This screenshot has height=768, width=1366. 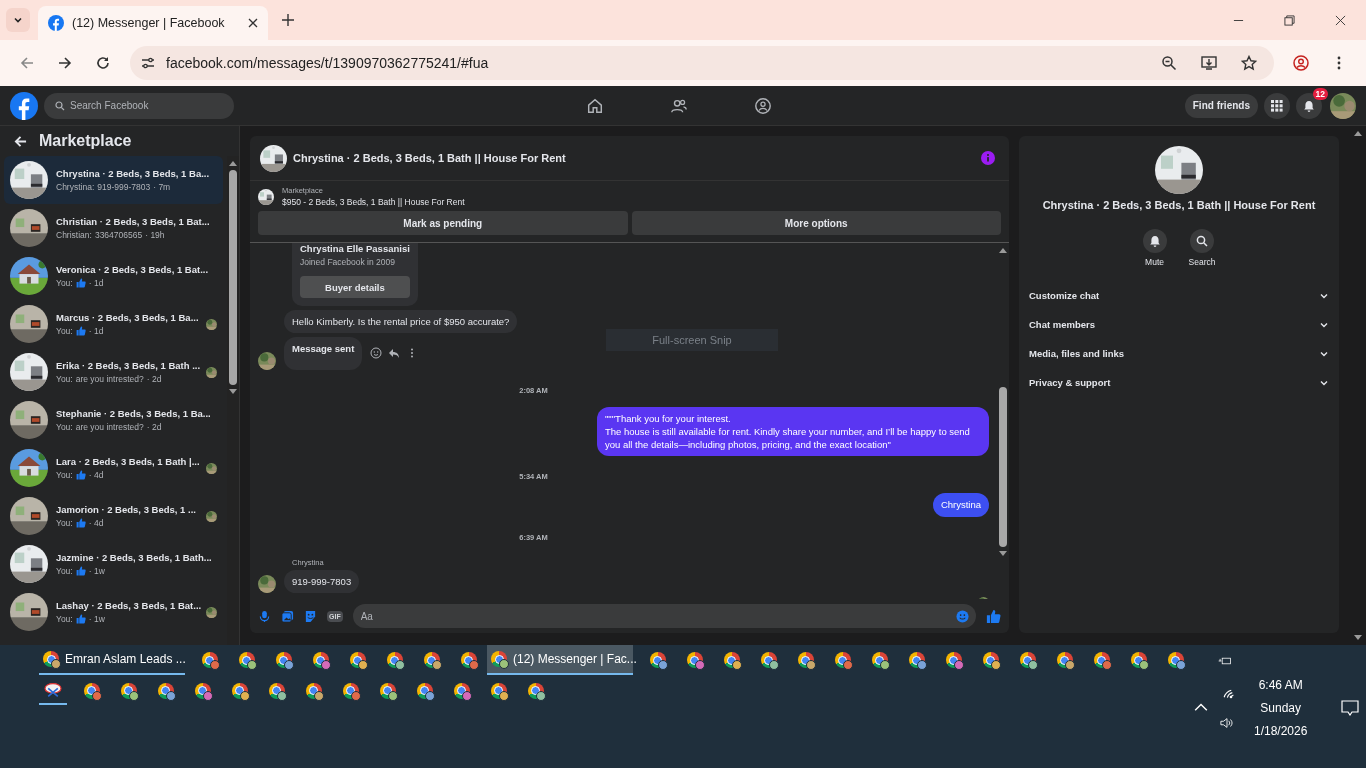 What do you see at coordinates (264, 616) in the screenshot?
I see `microphone-icon` at bounding box center [264, 616].